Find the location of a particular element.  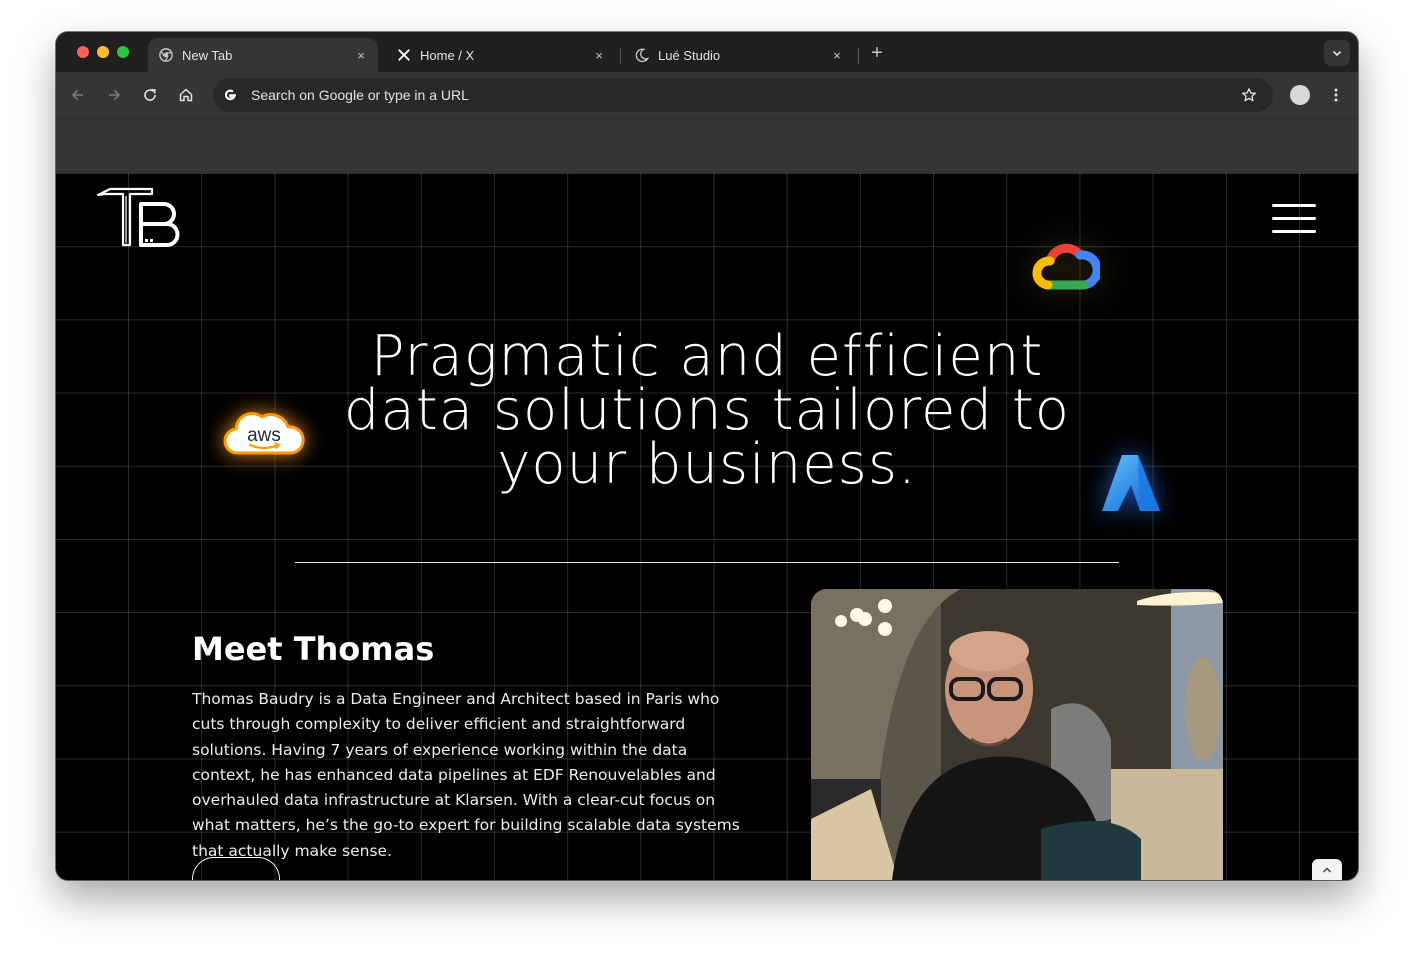

forward-button is located at coordinates (114, 95).